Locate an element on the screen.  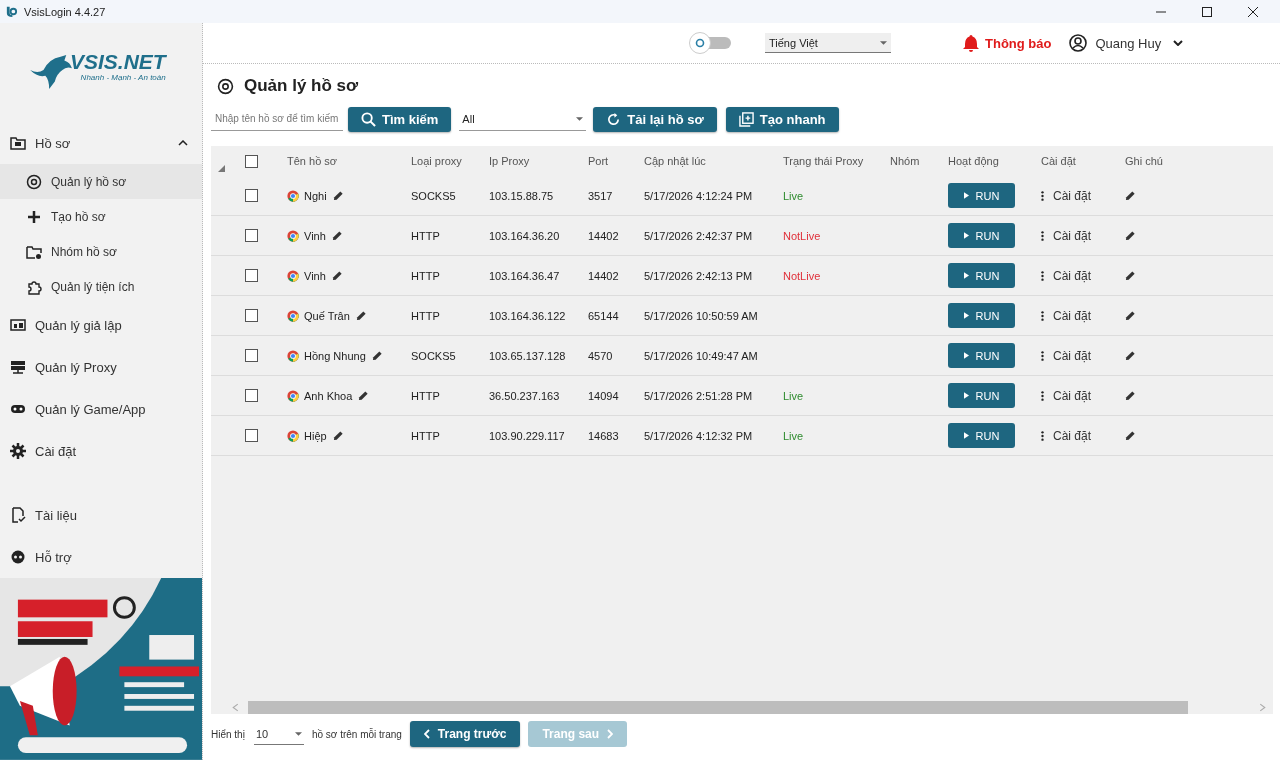
bell-icon is located at coordinates (971, 43).